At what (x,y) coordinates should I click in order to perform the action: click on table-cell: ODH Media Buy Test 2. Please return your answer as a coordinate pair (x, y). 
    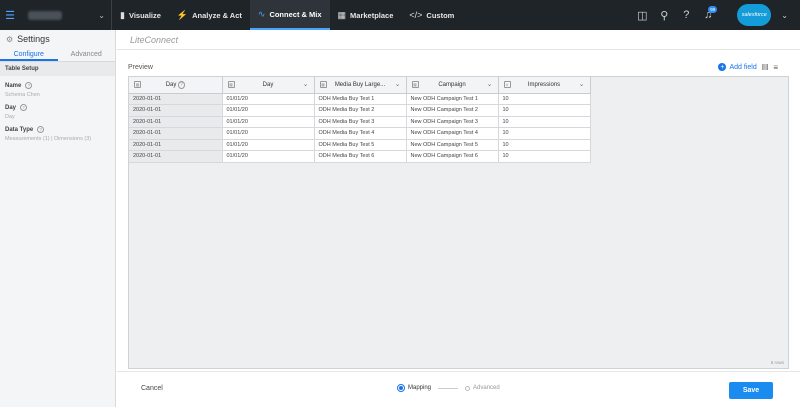
    Looking at the image, I should click on (360, 110).